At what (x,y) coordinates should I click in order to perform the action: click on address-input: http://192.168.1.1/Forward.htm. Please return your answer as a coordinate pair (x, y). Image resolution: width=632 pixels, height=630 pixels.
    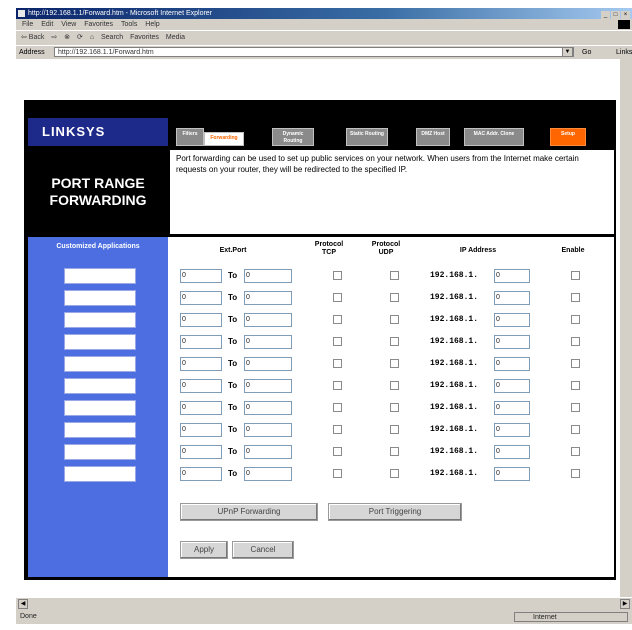
    Looking at the image, I should click on (314, 52).